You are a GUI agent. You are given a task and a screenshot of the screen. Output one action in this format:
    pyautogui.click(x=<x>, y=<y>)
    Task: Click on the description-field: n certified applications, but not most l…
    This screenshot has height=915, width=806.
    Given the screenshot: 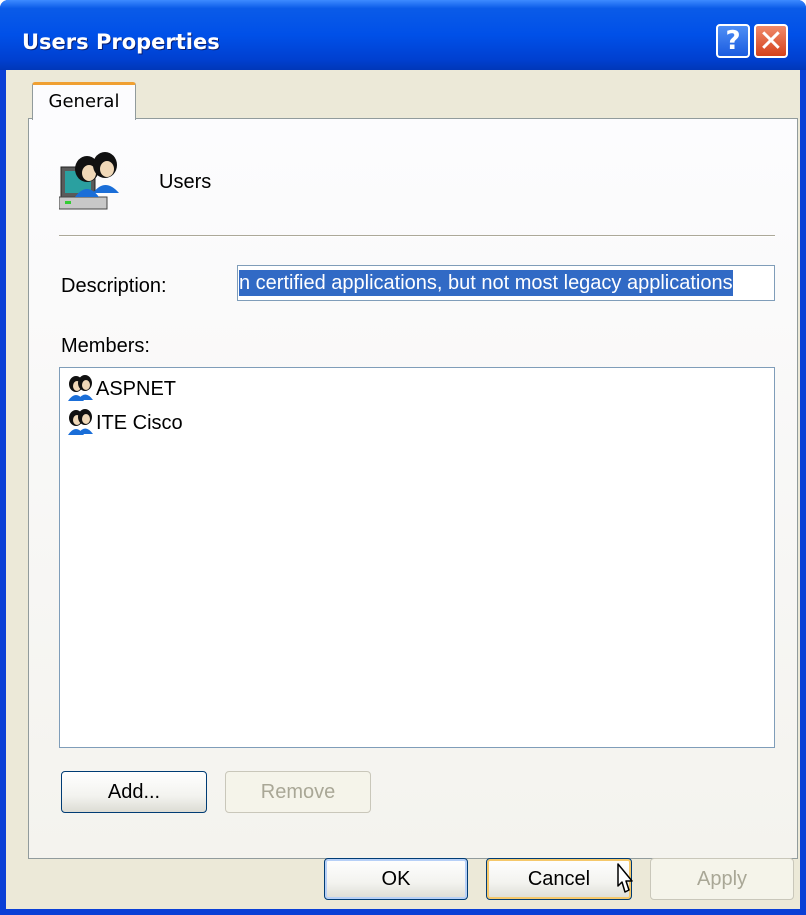 What is the action you would take?
    pyautogui.click(x=506, y=283)
    